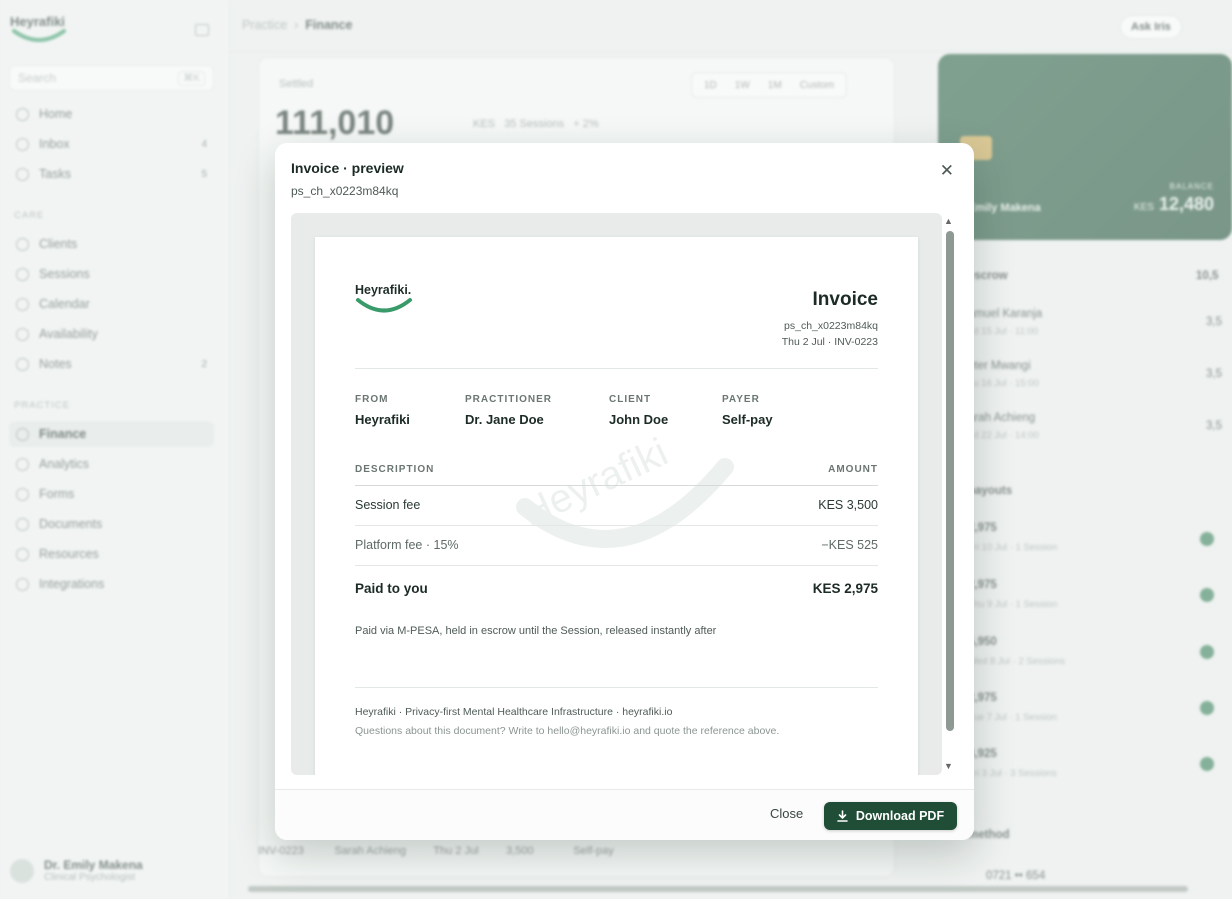 The width and height of the screenshot is (1232, 899). I want to click on line-description: Platform fee · 15%, so click(407, 545).